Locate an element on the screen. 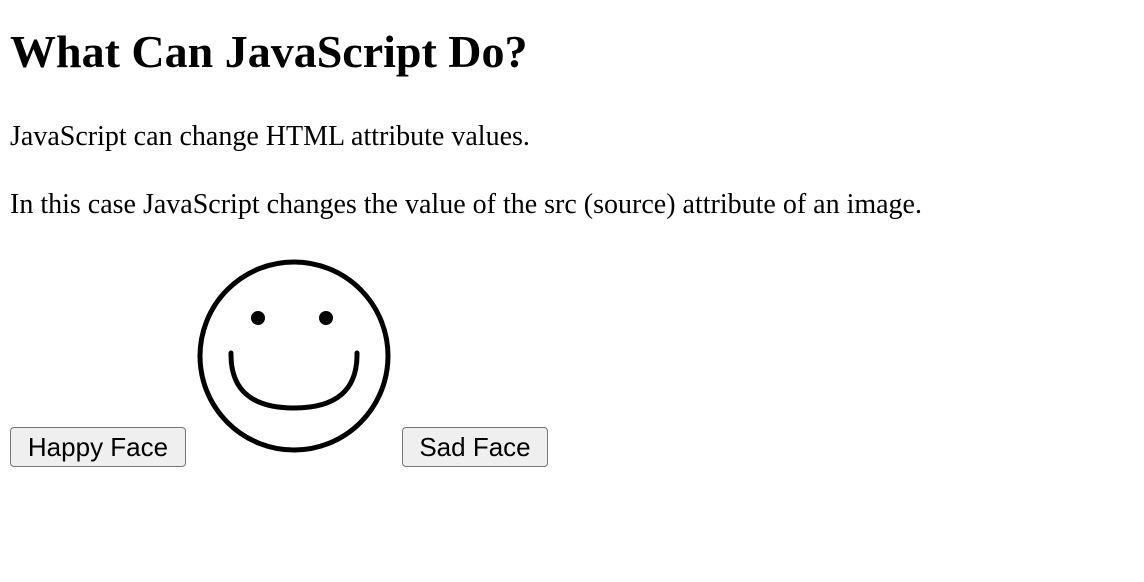 Image resolution: width=1144 pixels, height=582 pixels. face-outline is located at coordinates (294, 356).